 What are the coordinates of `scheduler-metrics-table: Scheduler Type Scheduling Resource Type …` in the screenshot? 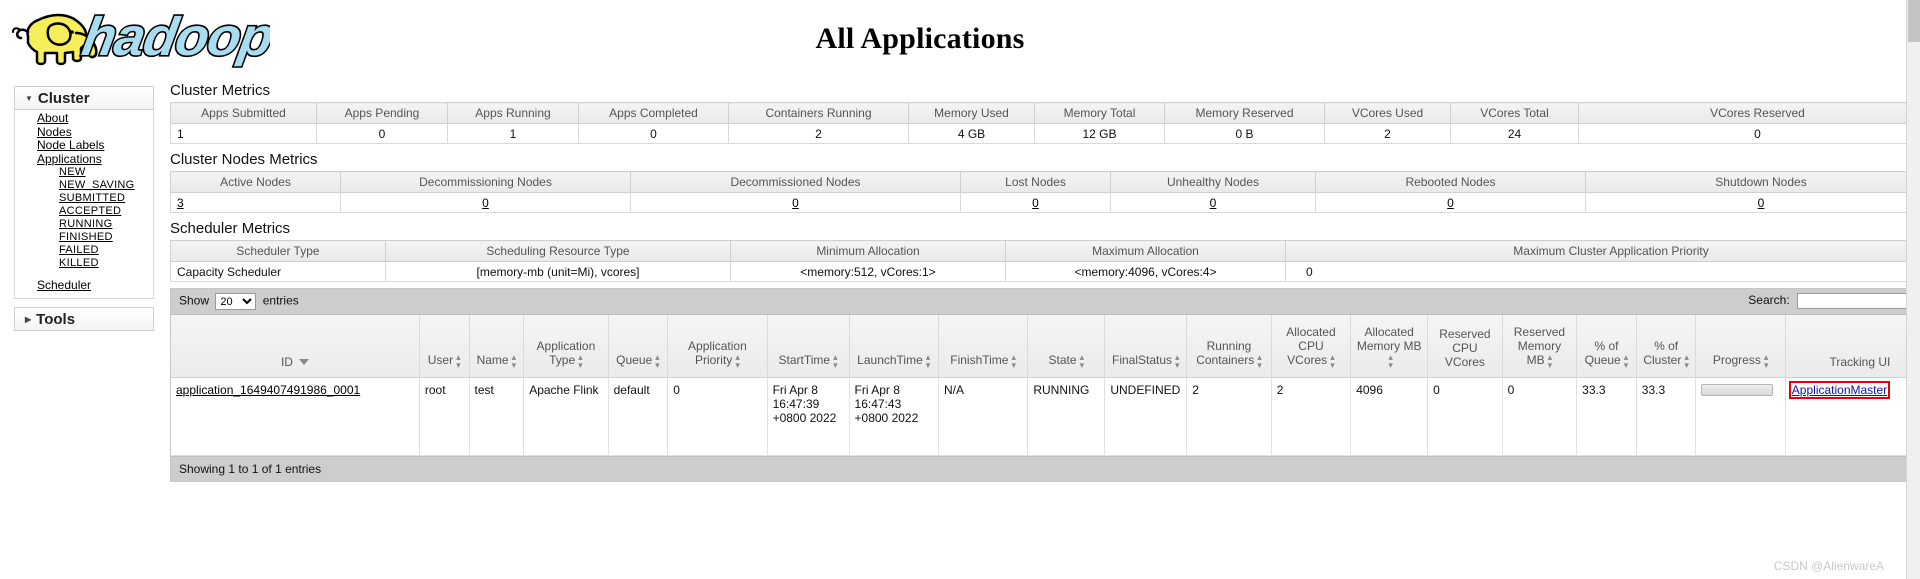 It's located at (1045, 261).